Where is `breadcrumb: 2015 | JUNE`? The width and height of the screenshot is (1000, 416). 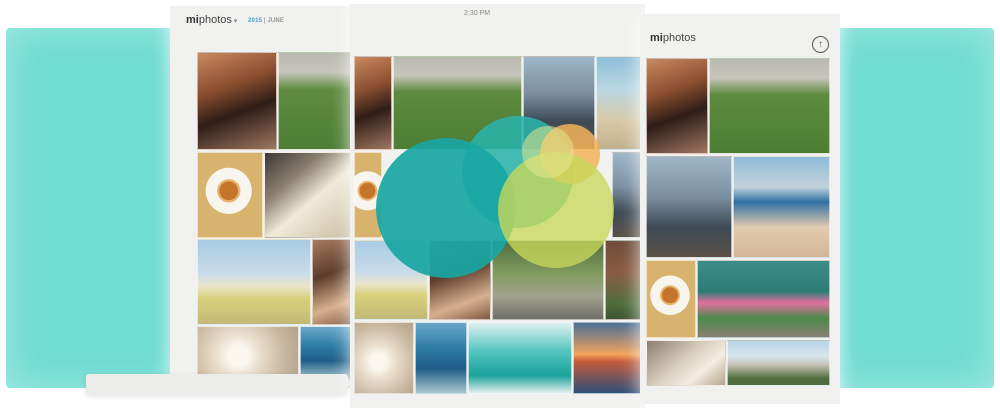
breadcrumb: 2015 | JUNE is located at coordinates (266, 21).